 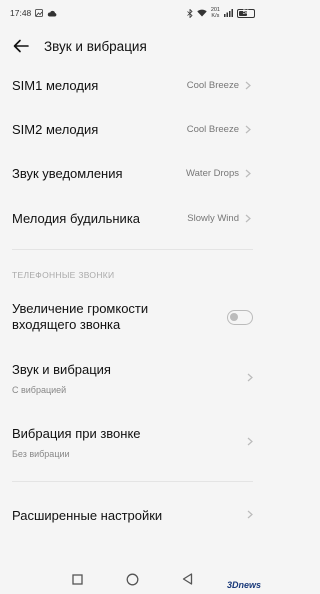 I want to click on circle-icon, so click(x=132, y=579).